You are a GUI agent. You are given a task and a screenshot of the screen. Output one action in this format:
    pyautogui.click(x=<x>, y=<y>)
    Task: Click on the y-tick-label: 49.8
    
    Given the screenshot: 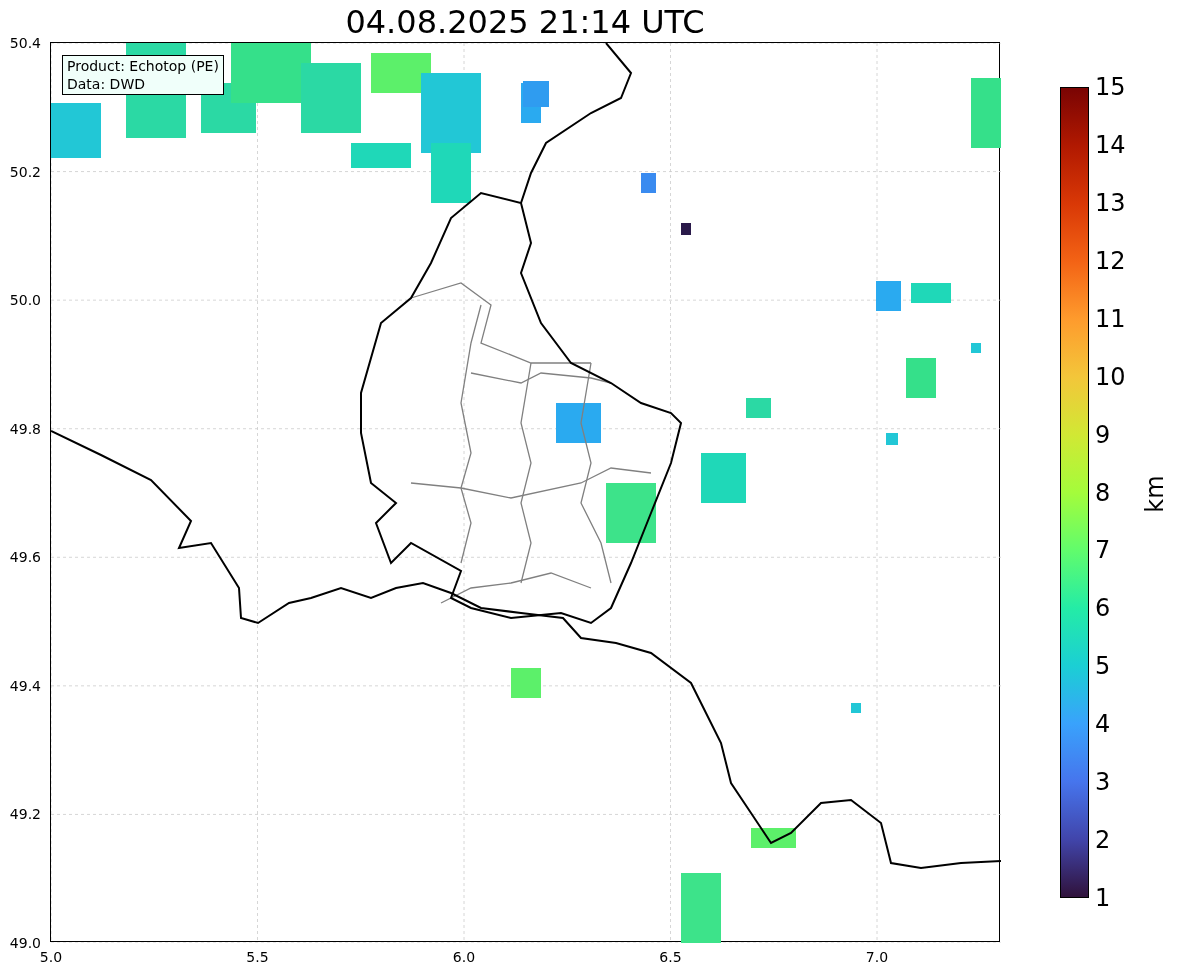 What is the action you would take?
    pyautogui.click(x=25, y=428)
    